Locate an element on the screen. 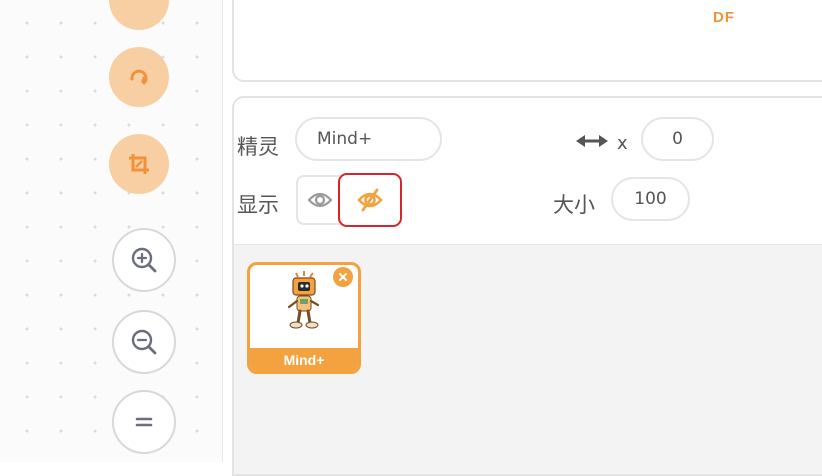 The width and height of the screenshot is (822, 476). visibility-toggle is located at coordinates (349, 200).